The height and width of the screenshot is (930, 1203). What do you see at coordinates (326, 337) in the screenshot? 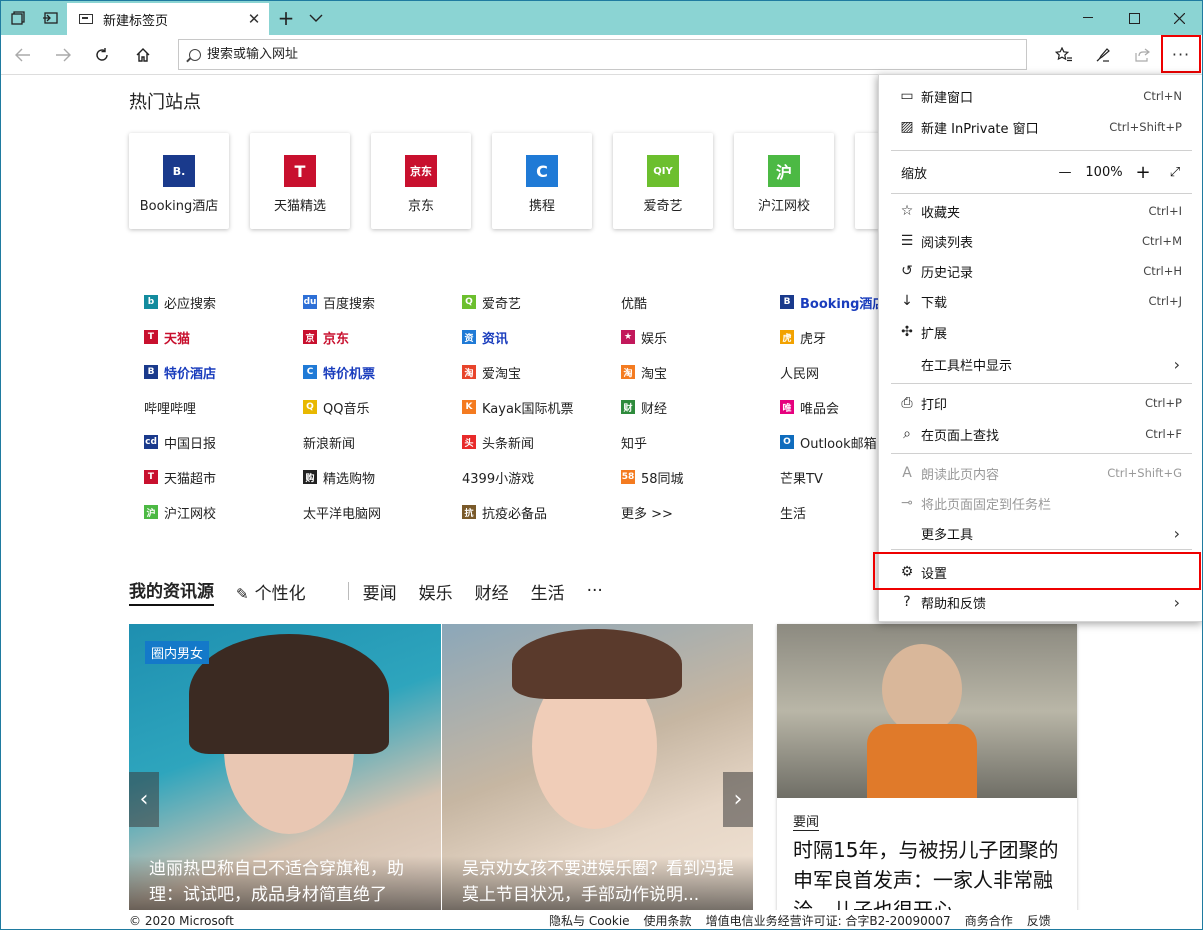
I see `quick-link: 京京东` at bounding box center [326, 337].